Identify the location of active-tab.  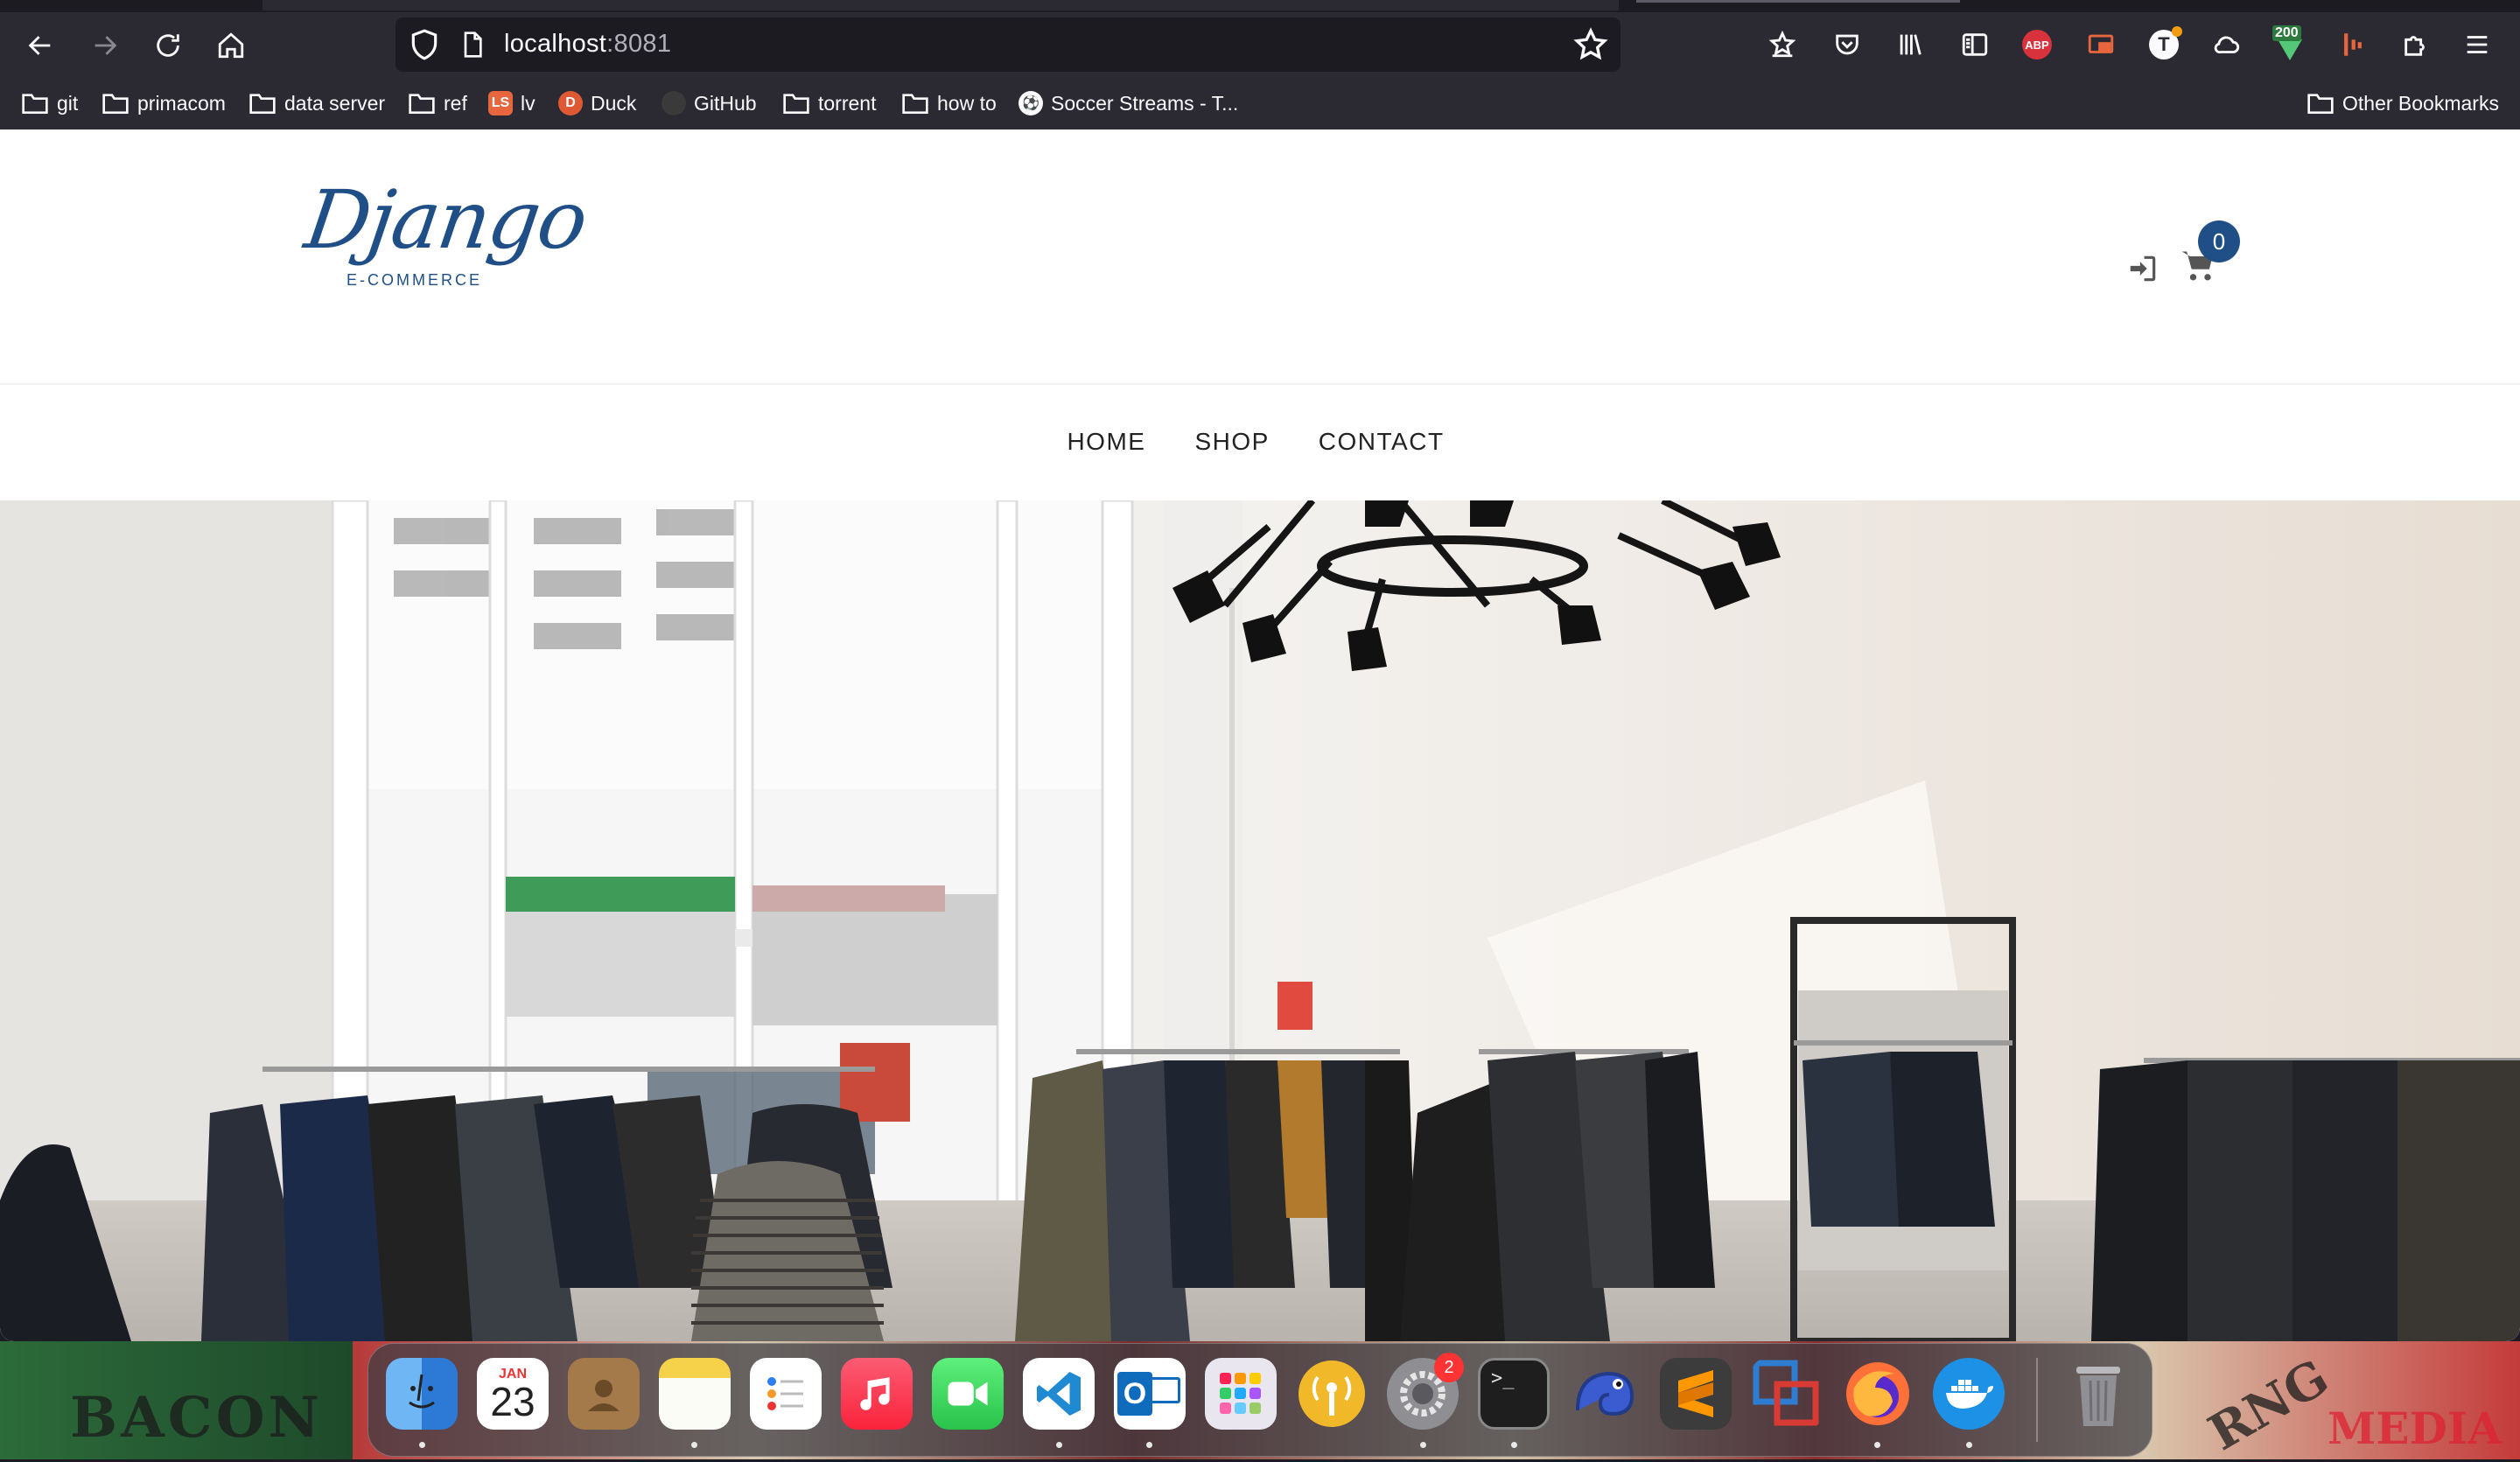
(940, 5).